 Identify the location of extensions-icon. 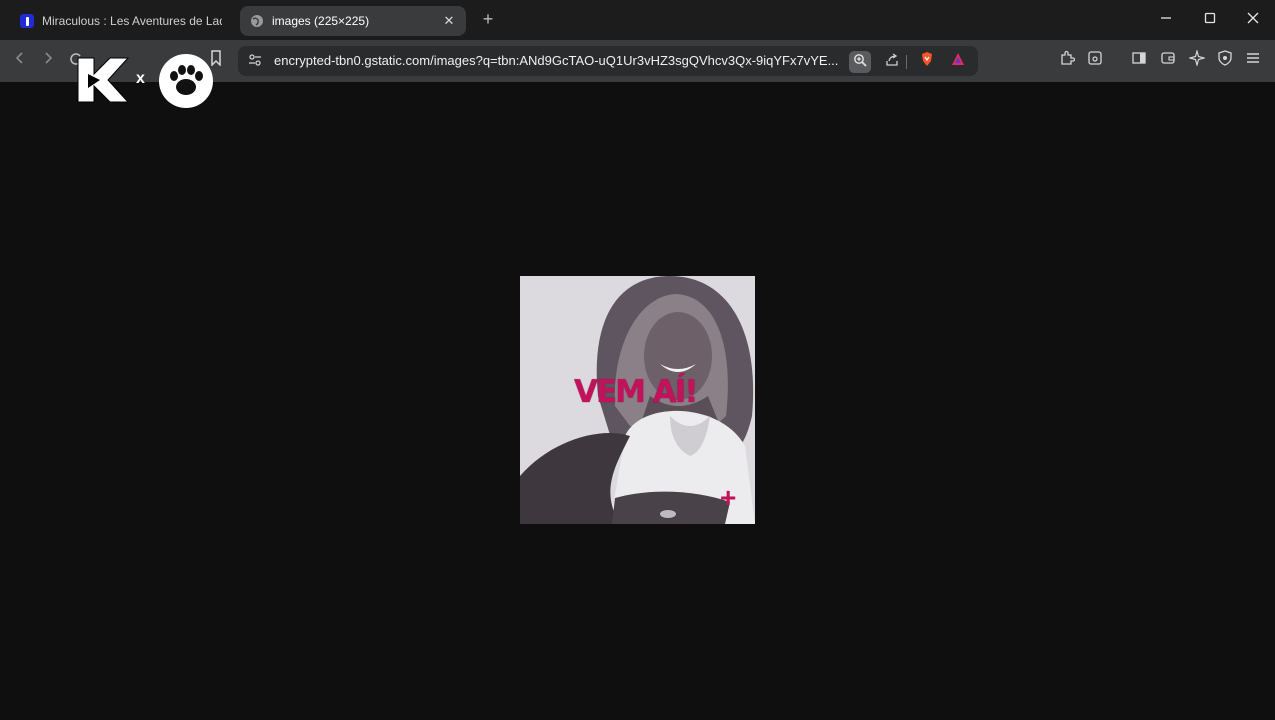
(1067, 61).